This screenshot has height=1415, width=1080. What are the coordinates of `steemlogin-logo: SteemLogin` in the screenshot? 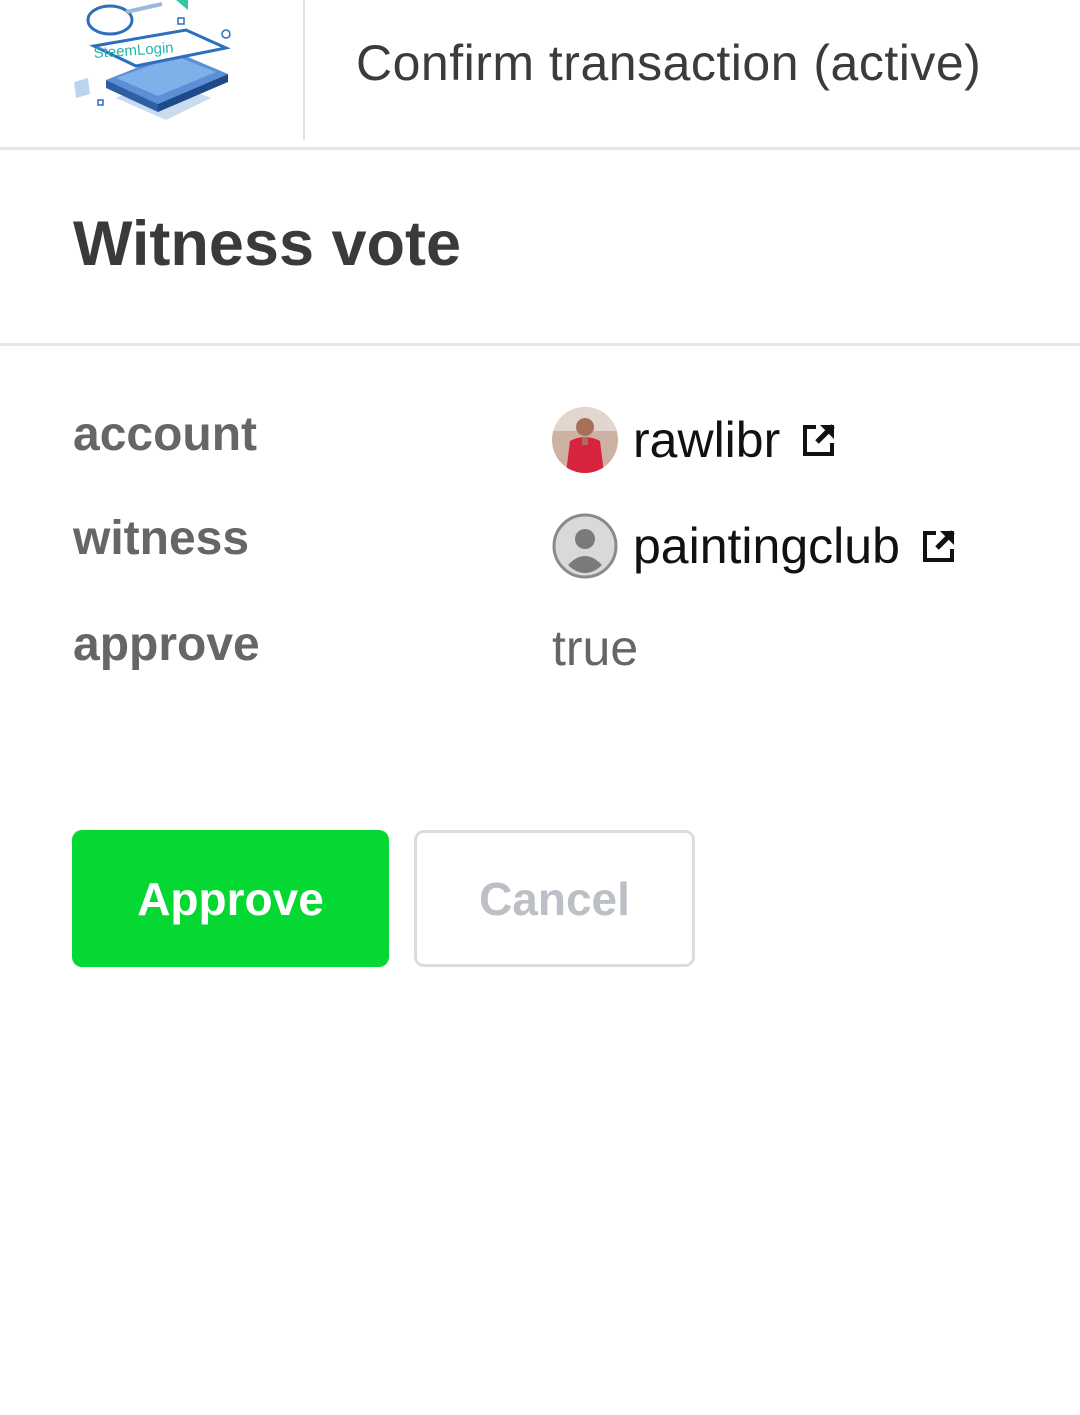 It's located at (156, 65).